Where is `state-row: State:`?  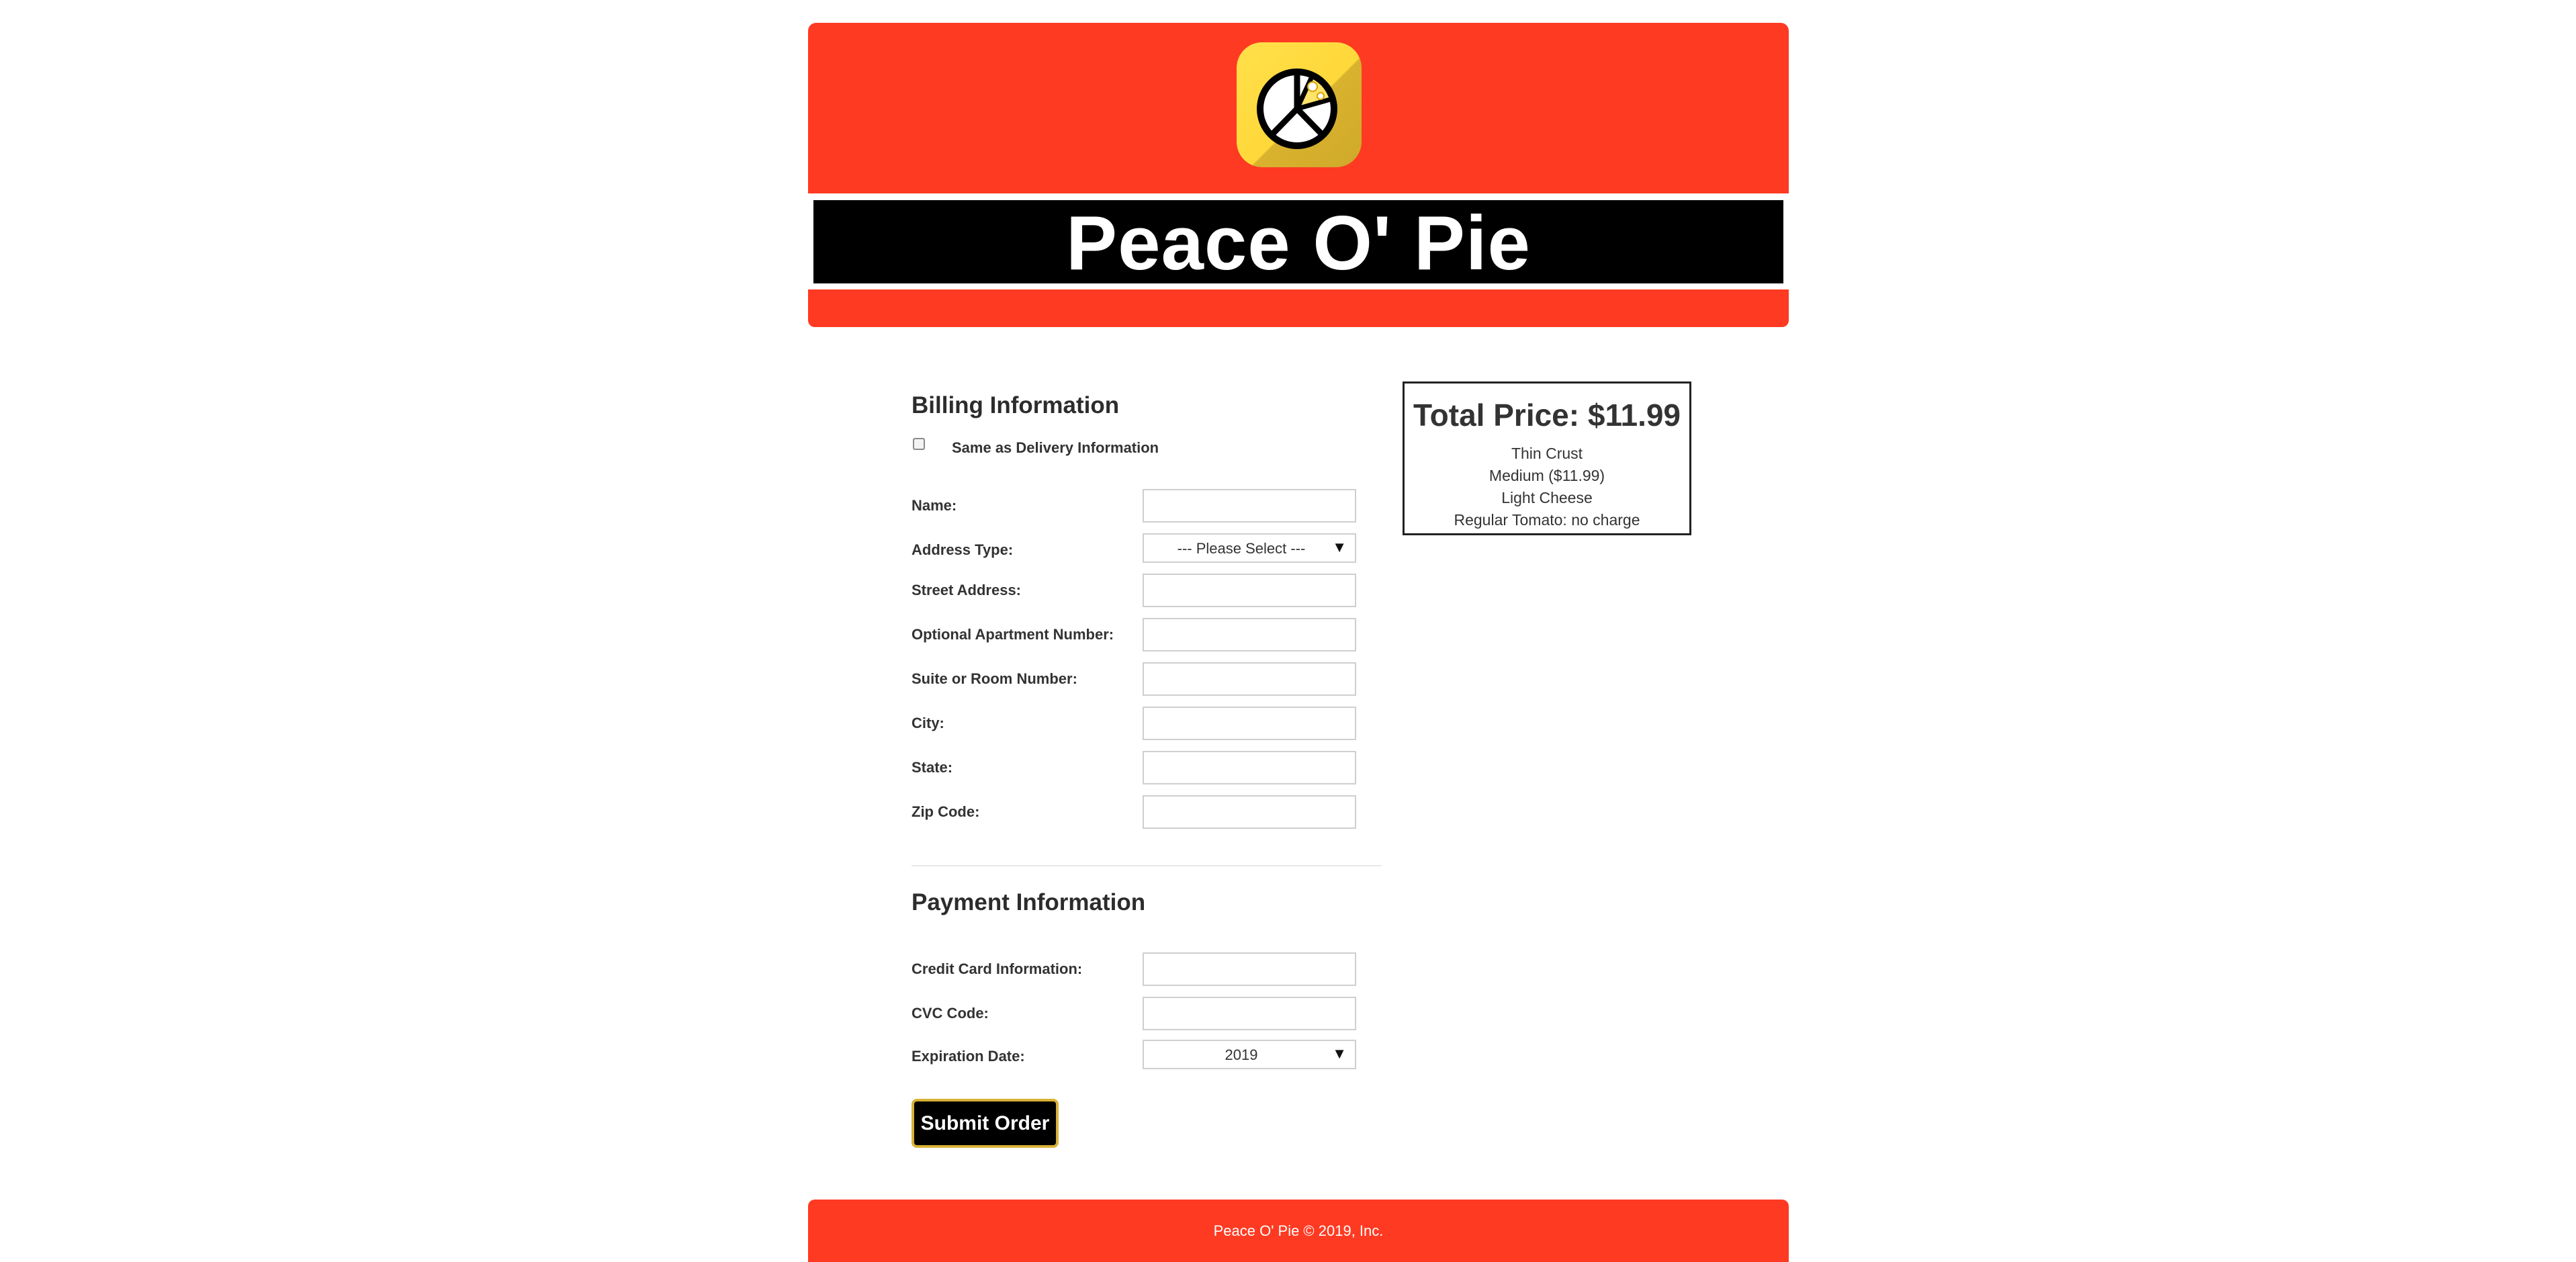
state-row: State: is located at coordinates (1147, 767).